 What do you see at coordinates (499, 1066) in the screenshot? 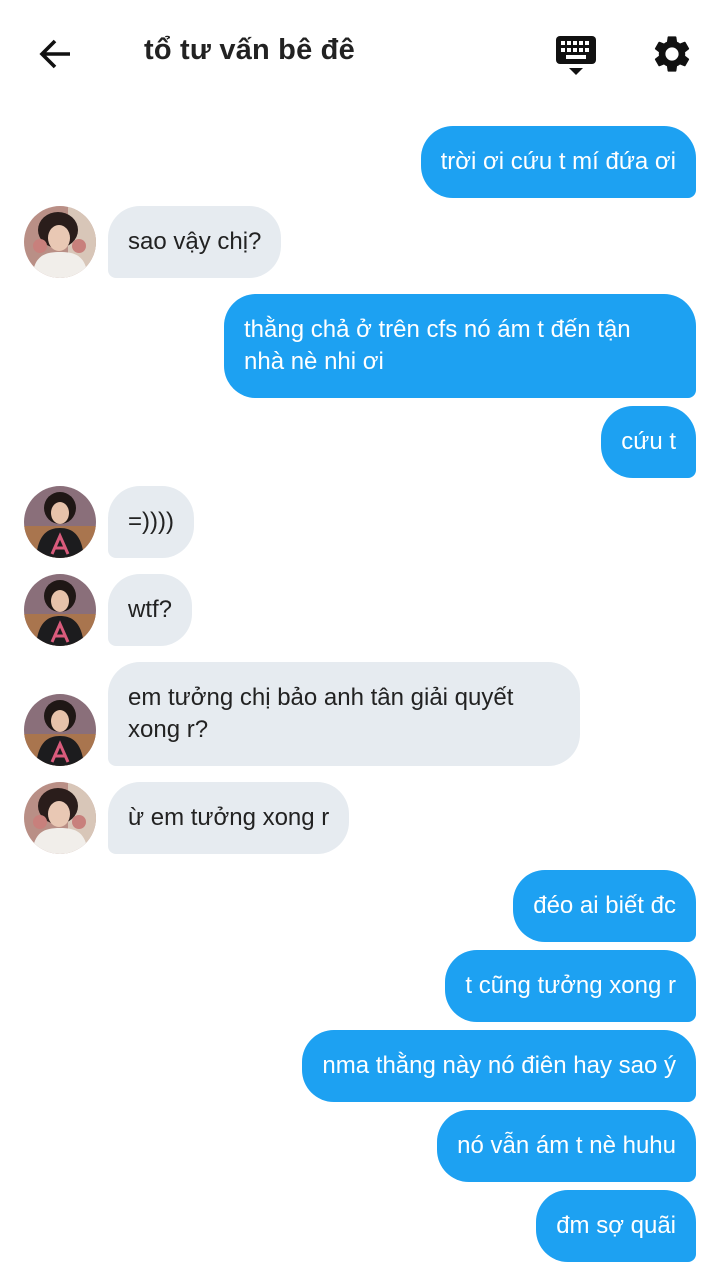
I see `message-outgoing: nma thằng này nó điên hay sao ý` at bounding box center [499, 1066].